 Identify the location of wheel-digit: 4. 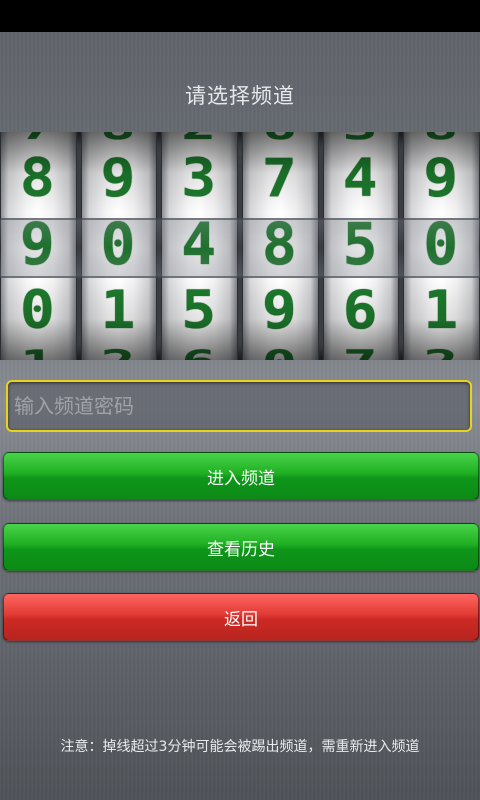
(361, 178).